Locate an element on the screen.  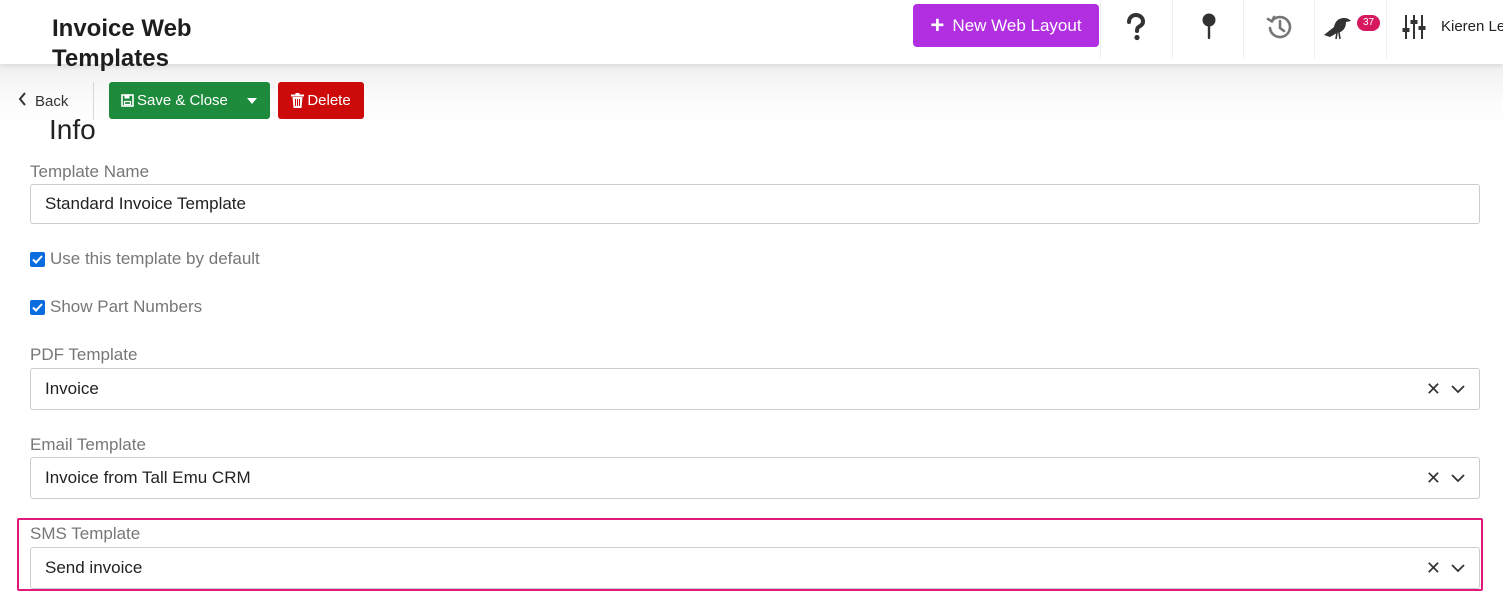
trash-icon is located at coordinates (298, 100).